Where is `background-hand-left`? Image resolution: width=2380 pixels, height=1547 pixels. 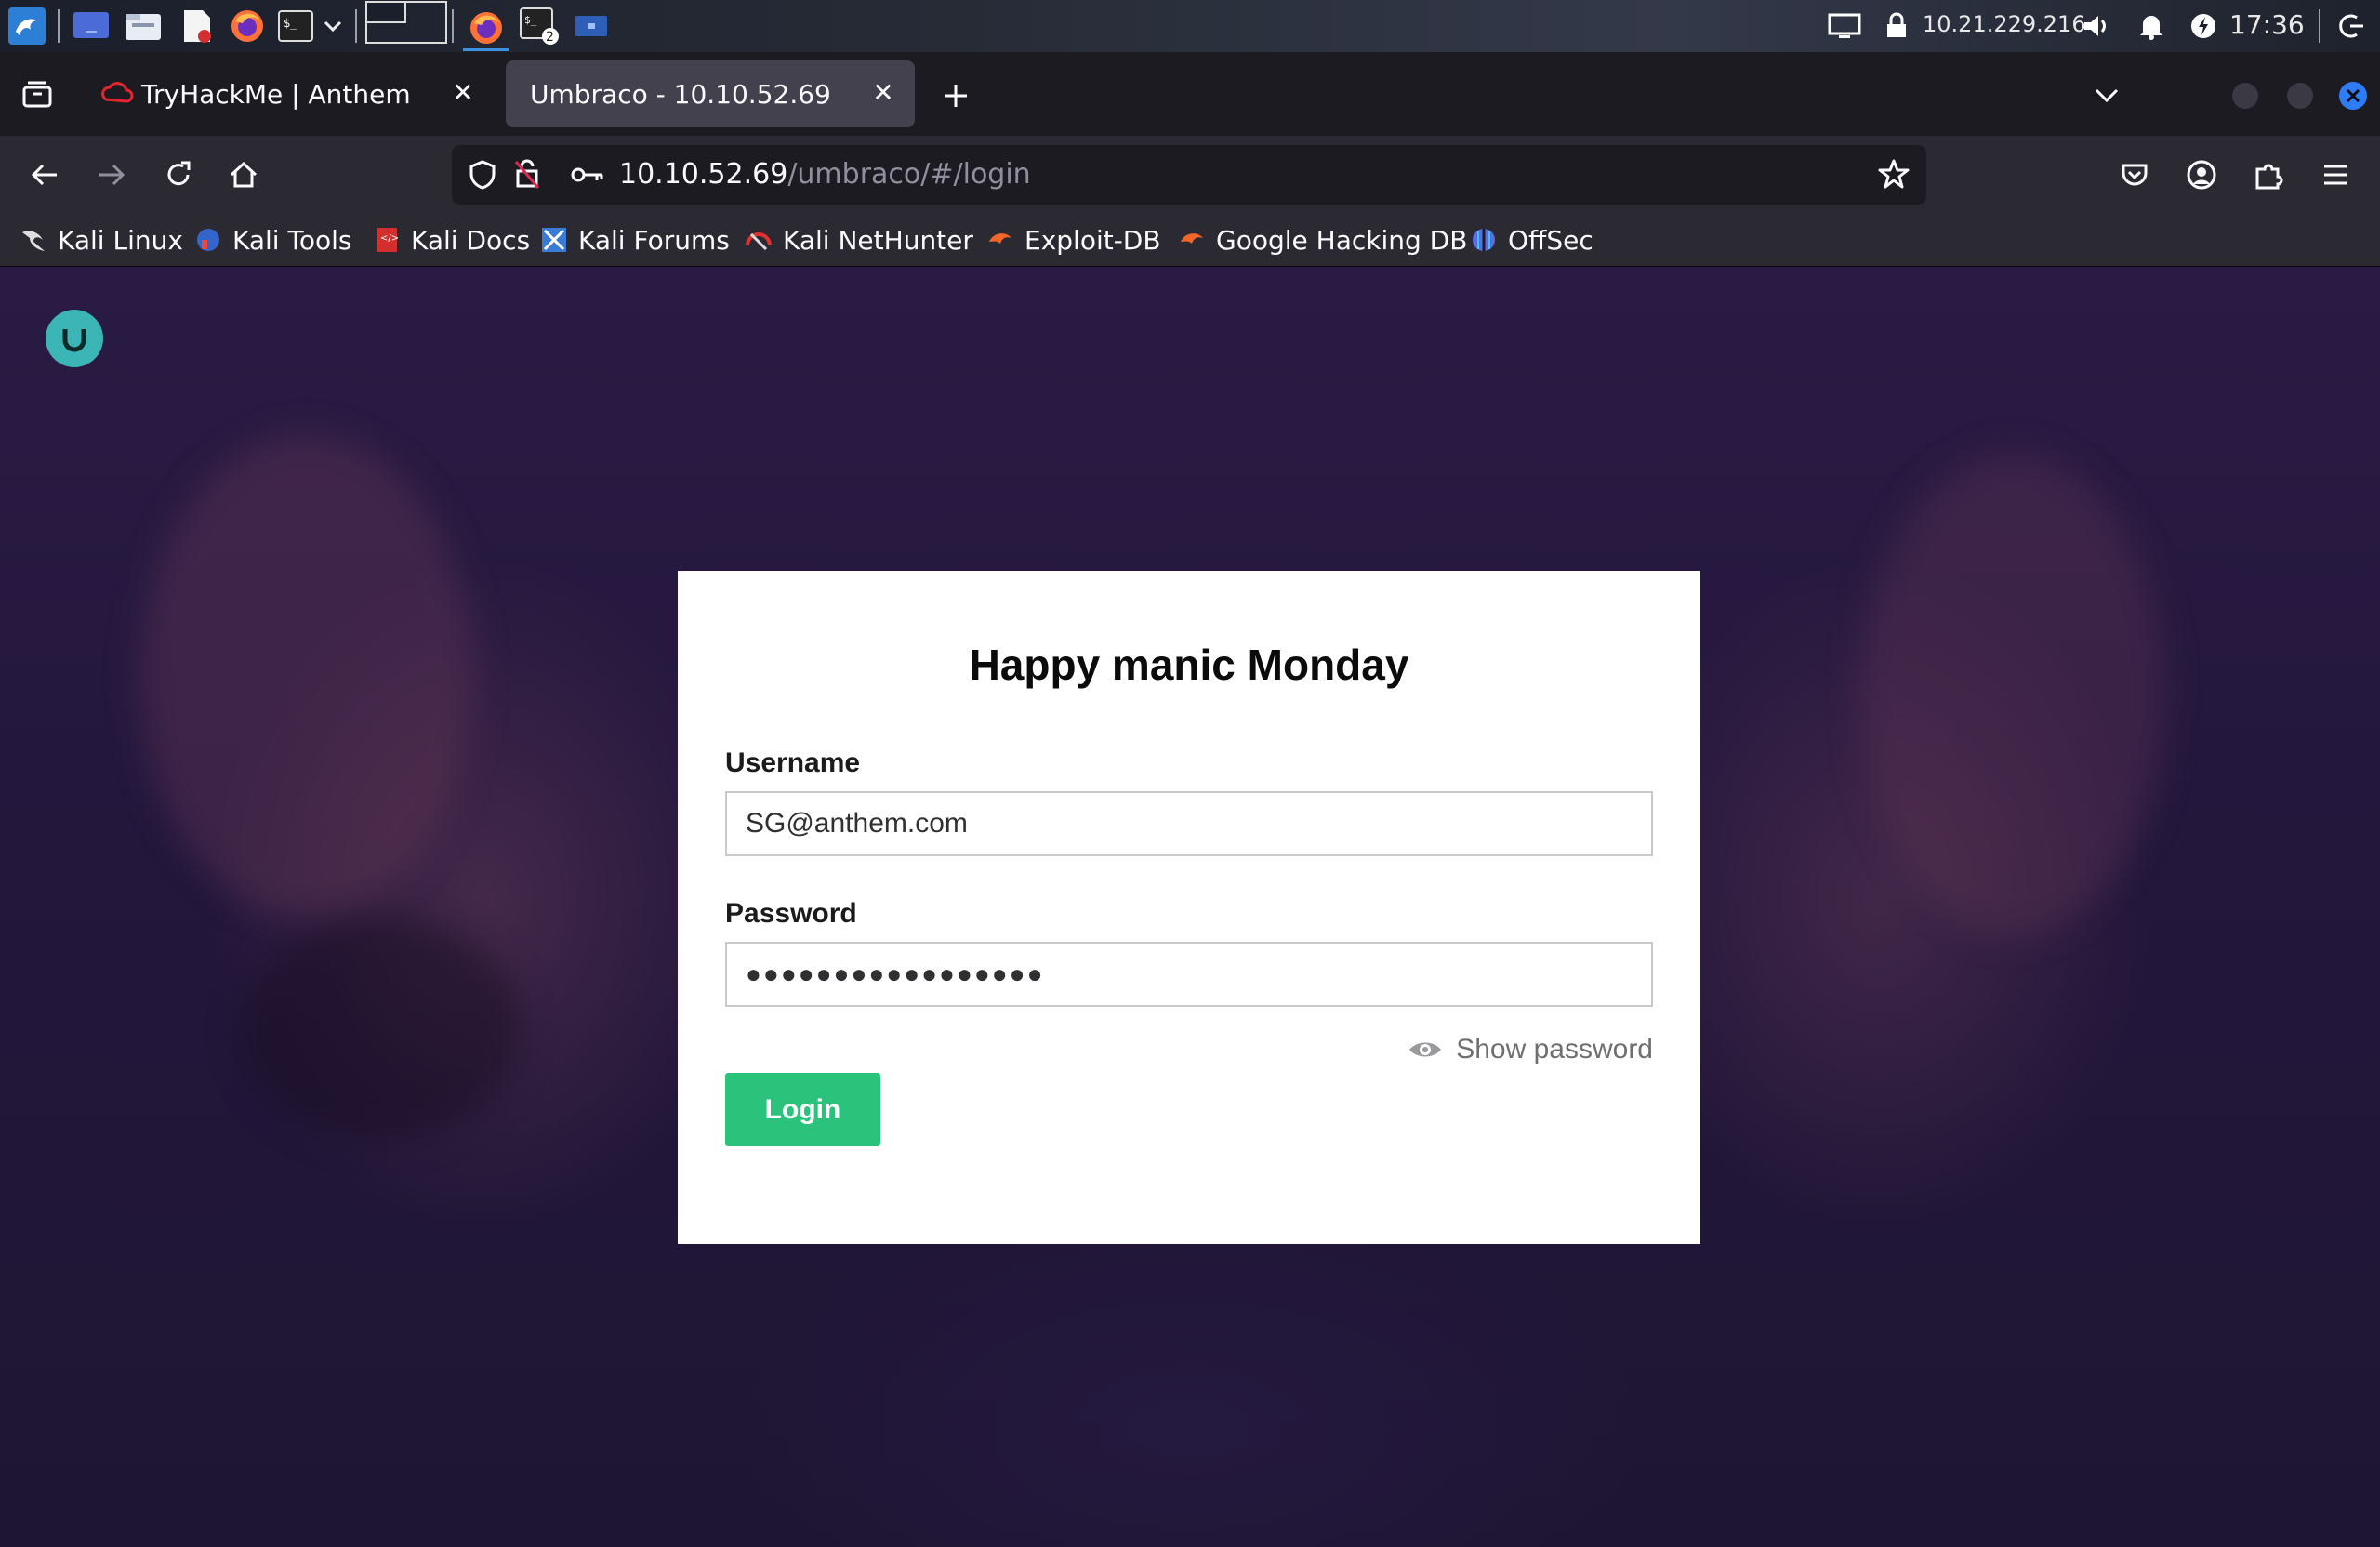
background-hand-left is located at coordinates (306, 676).